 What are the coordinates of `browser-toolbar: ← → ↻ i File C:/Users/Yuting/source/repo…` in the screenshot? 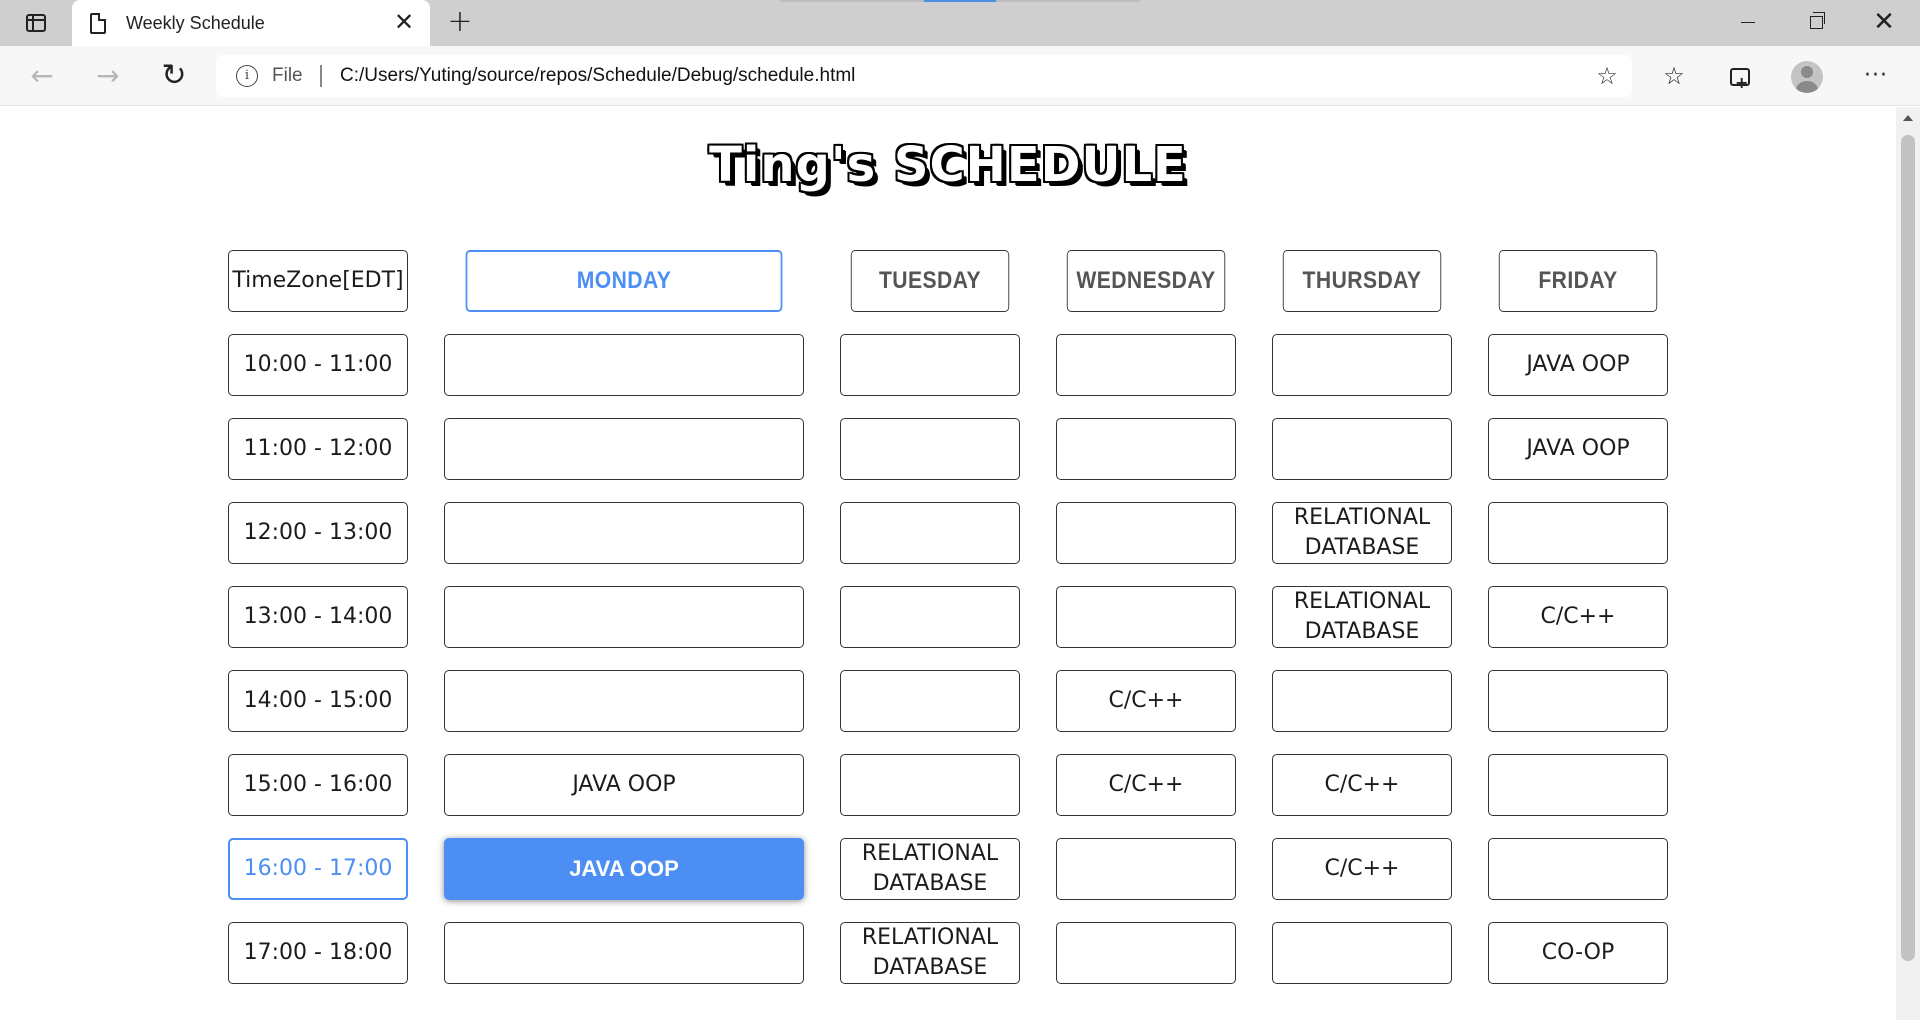 It's located at (960, 76).